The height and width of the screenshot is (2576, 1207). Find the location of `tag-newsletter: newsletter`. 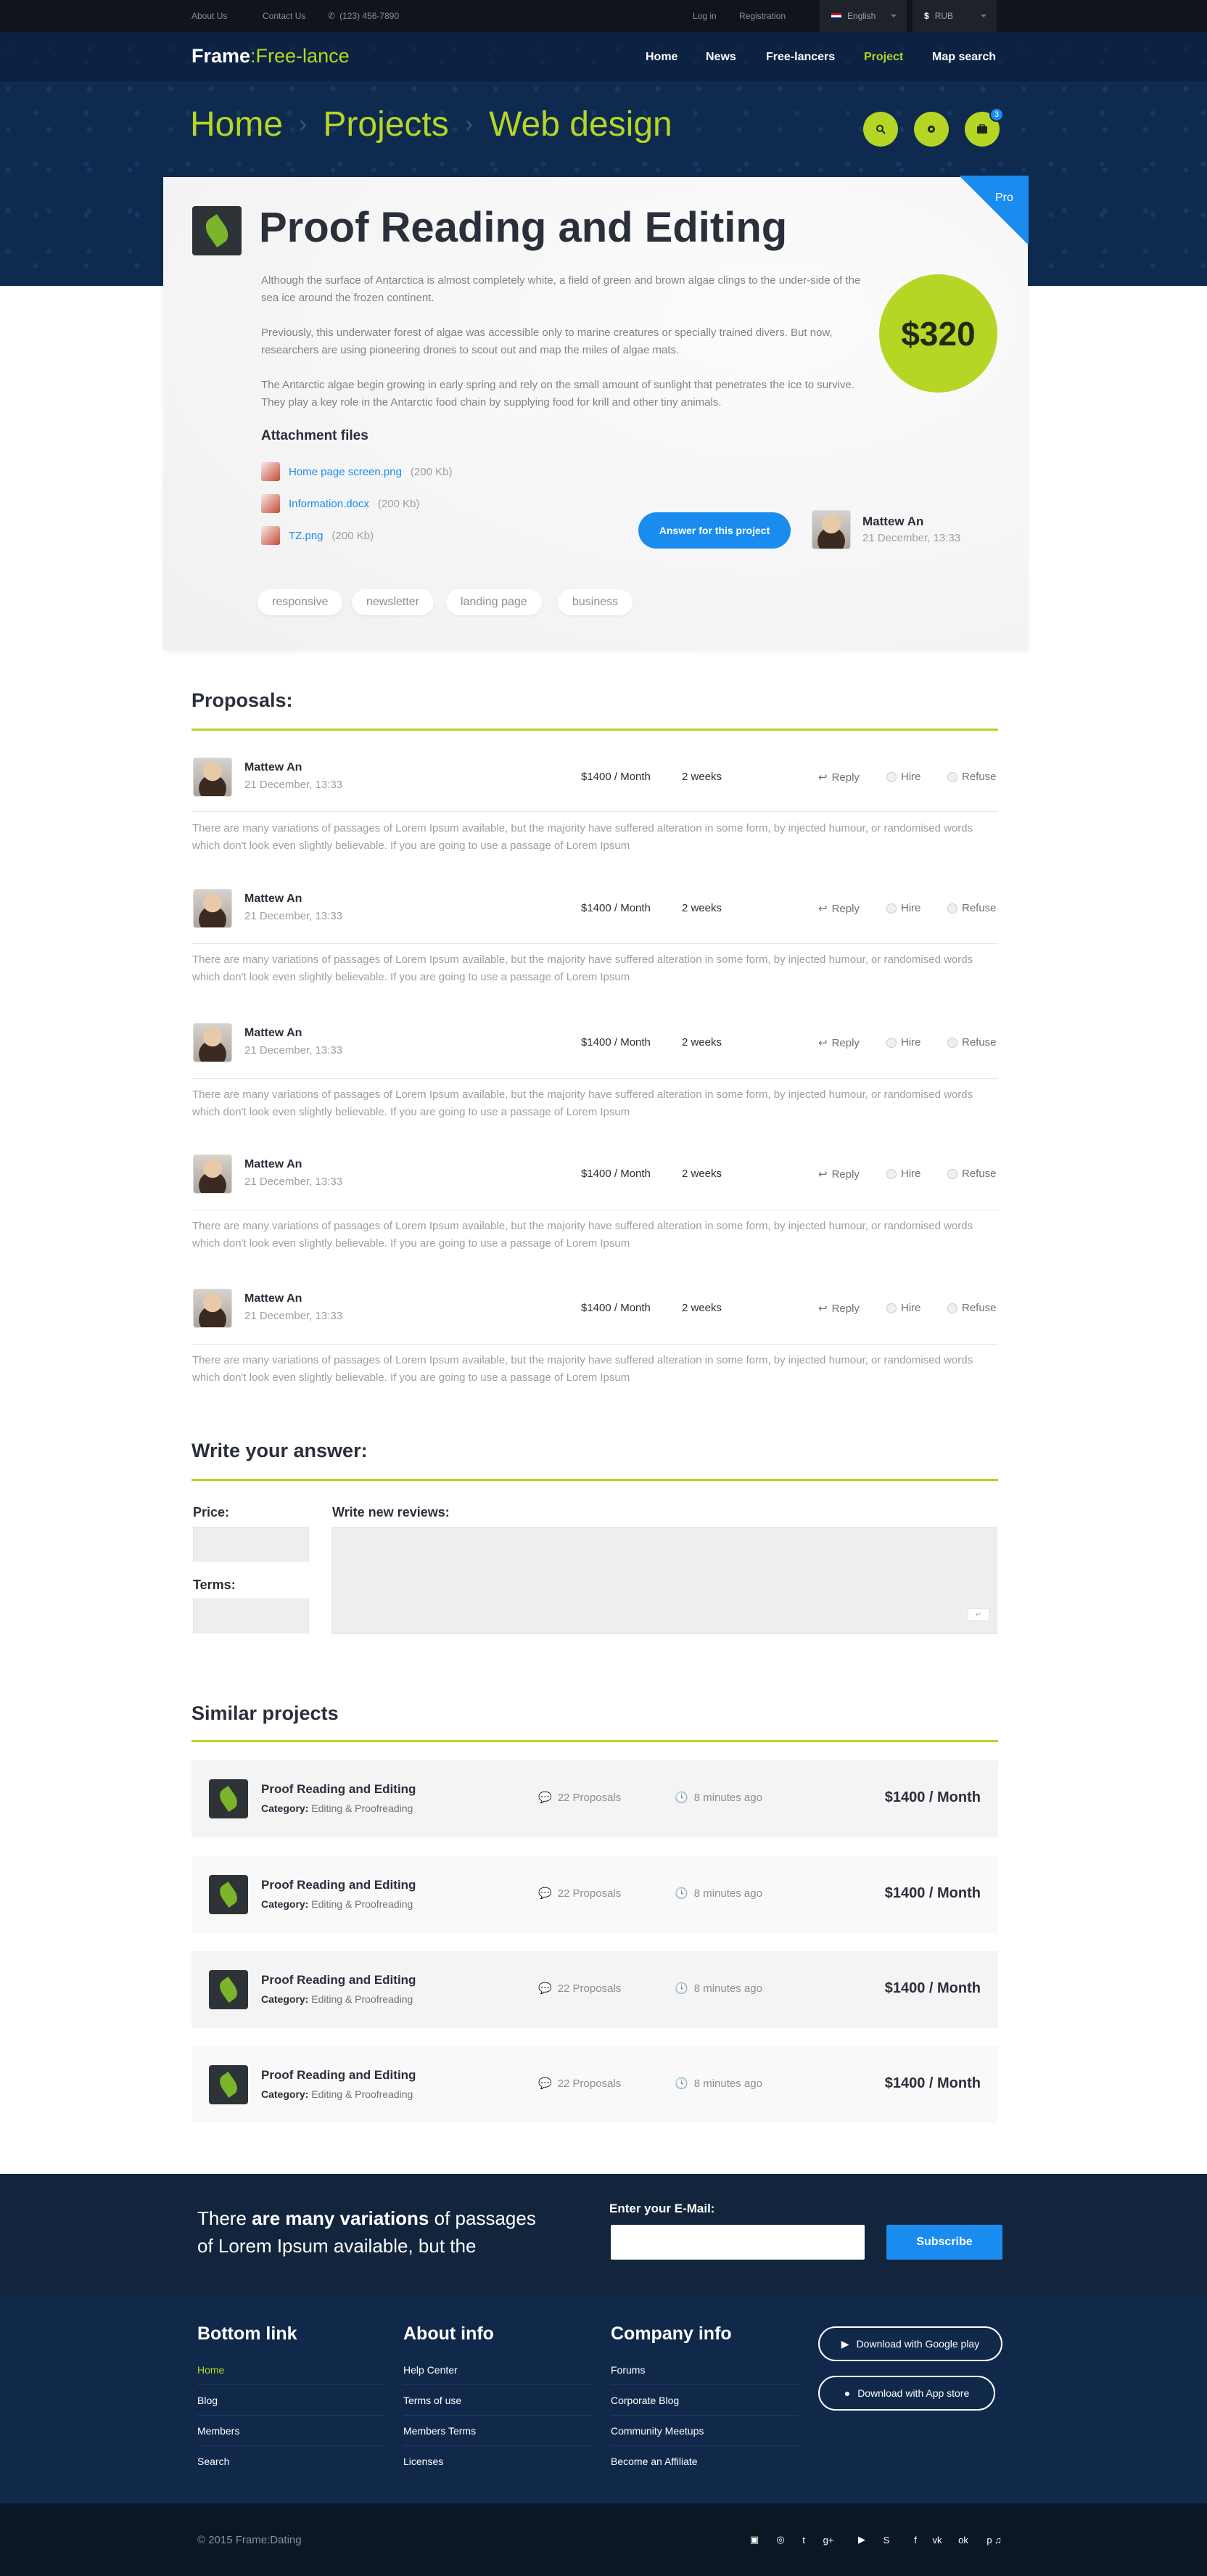

tag-newsletter: newsletter is located at coordinates (393, 602).